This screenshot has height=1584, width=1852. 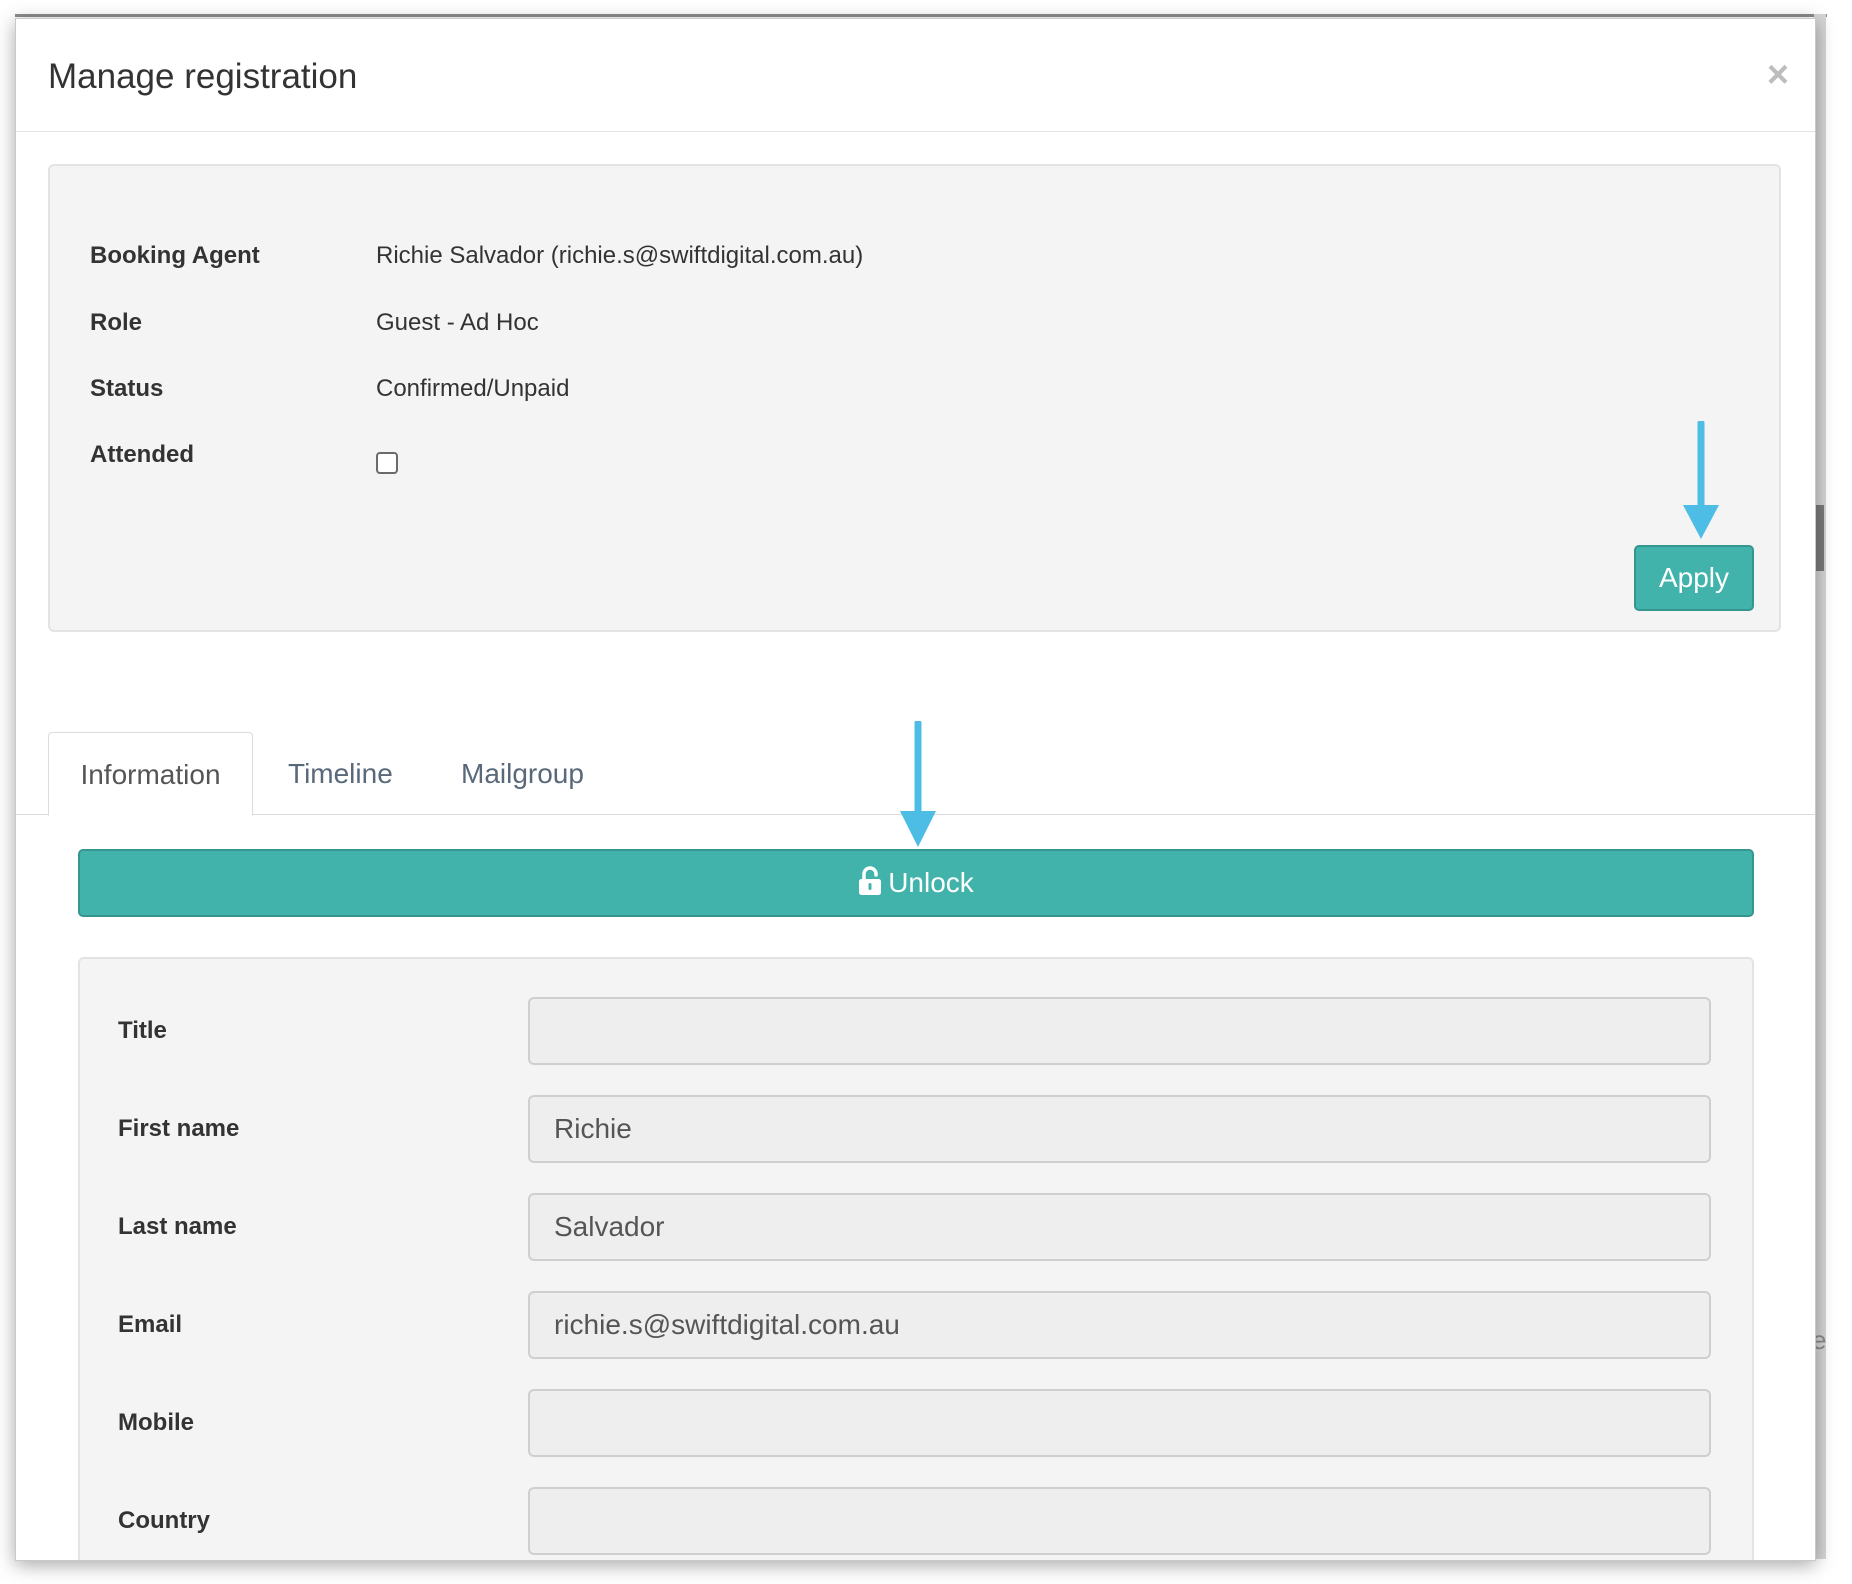 What do you see at coordinates (179, 1128) in the screenshot?
I see `first-name-label: First name` at bounding box center [179, 1128].